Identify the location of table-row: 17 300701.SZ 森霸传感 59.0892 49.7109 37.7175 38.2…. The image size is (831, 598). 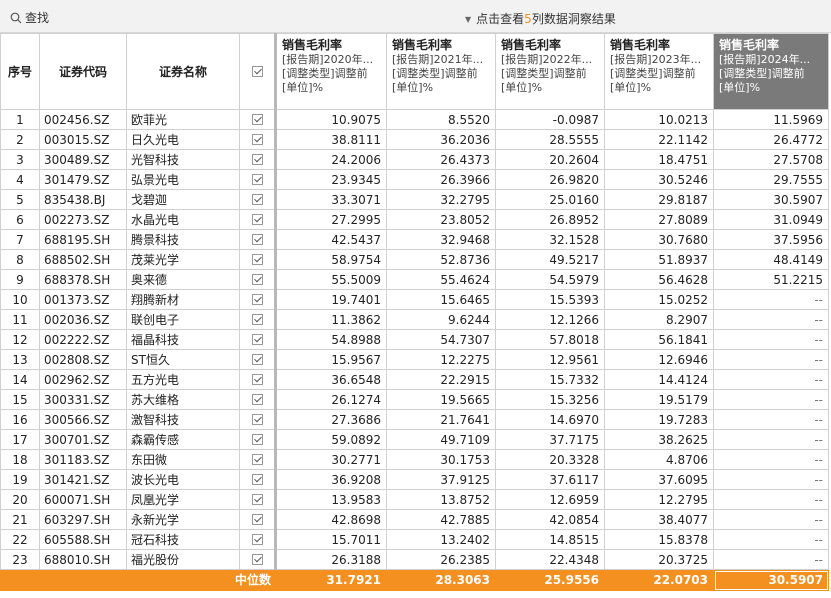
(414, 439).